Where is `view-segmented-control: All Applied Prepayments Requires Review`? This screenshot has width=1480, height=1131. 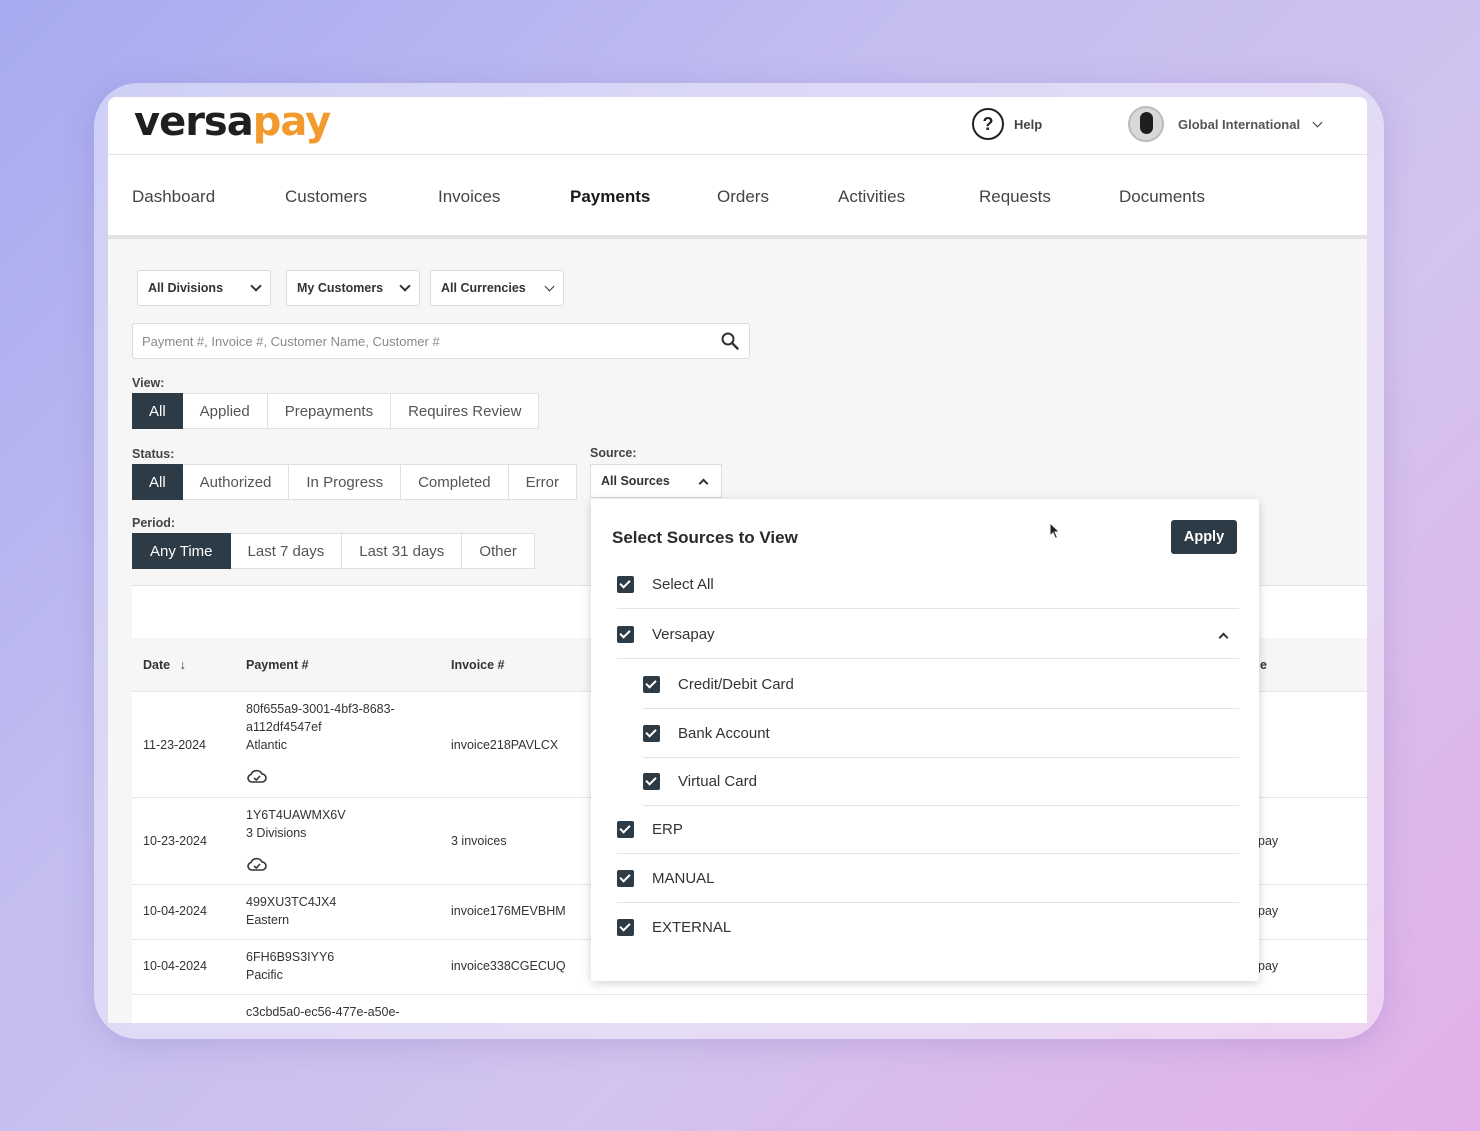 view-segmented-control: All Applied Prepayments Requires Review is located at coordinates (336, 411).